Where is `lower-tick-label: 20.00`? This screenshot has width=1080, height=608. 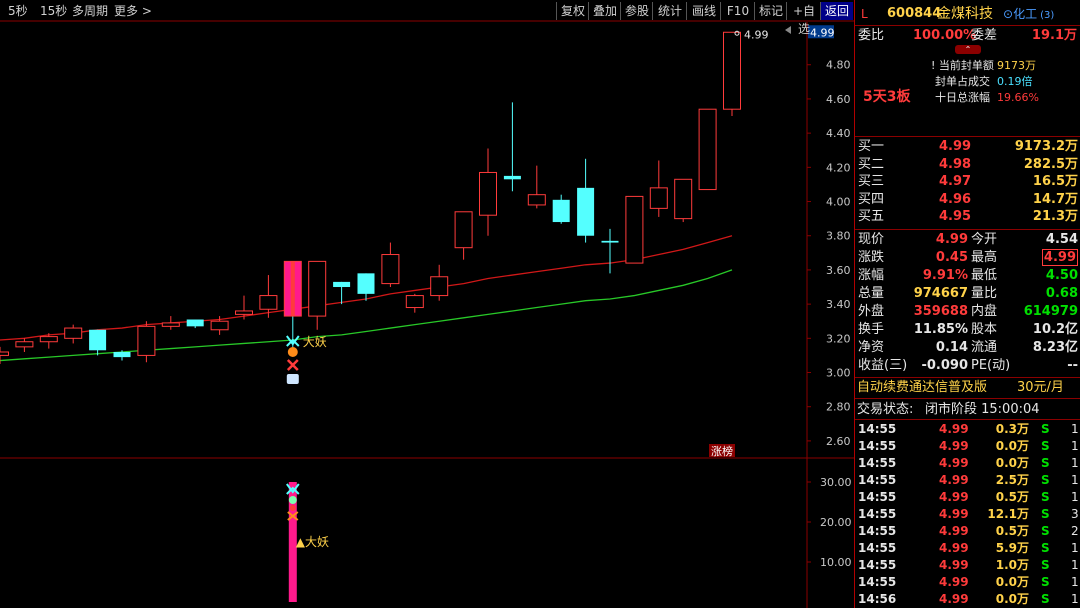
lower-tick-label: 20.00 is located at coordinates (836, 522).